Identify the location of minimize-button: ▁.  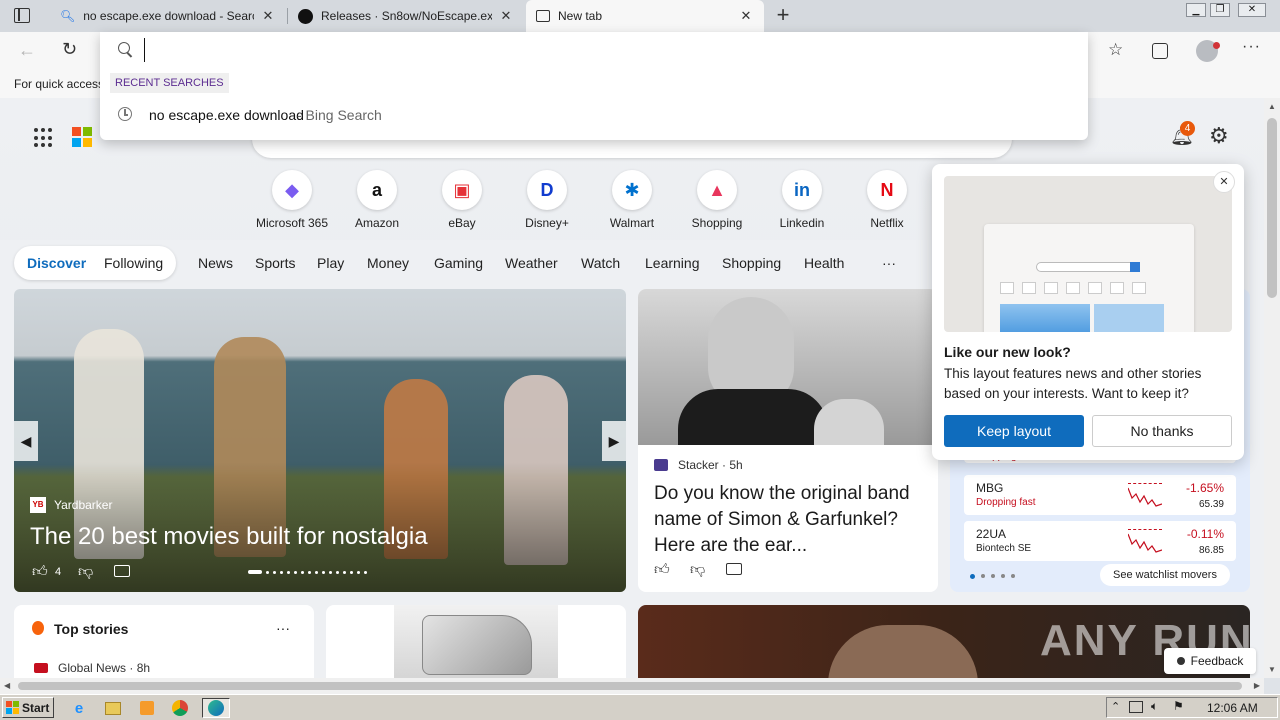
(1196, 10).